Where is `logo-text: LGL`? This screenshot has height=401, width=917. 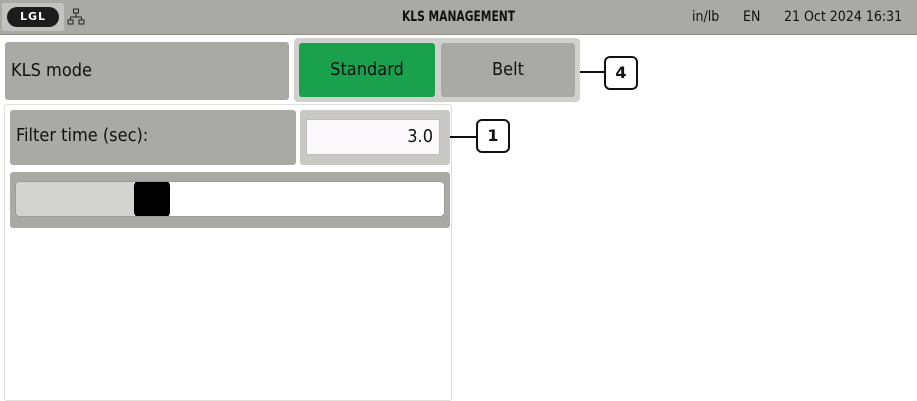
logo-text: LGL is located at coordinates (33, 17).